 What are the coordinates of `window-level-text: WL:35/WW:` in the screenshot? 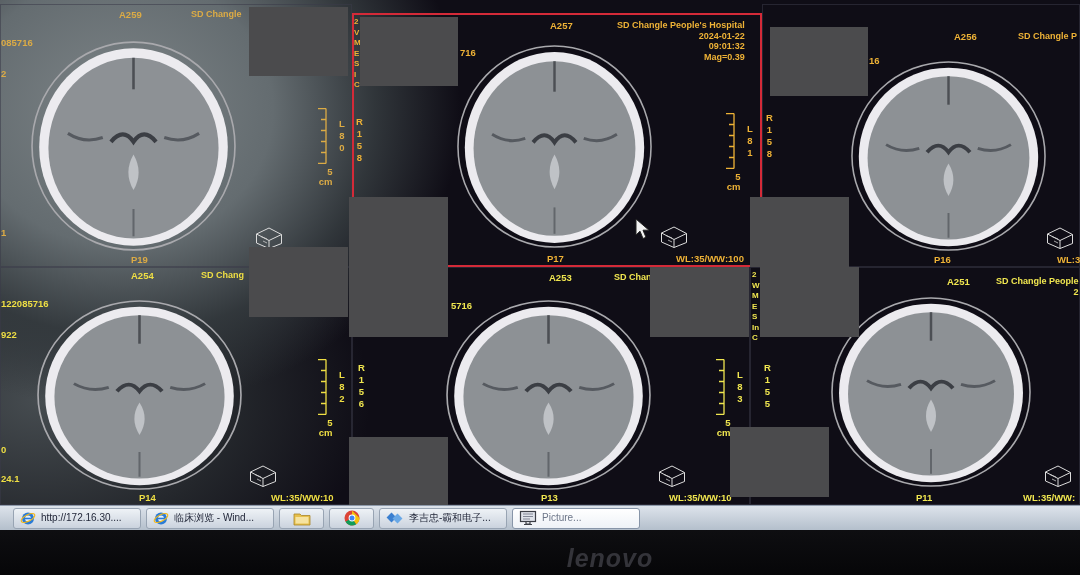 It's located at (1049, 497).